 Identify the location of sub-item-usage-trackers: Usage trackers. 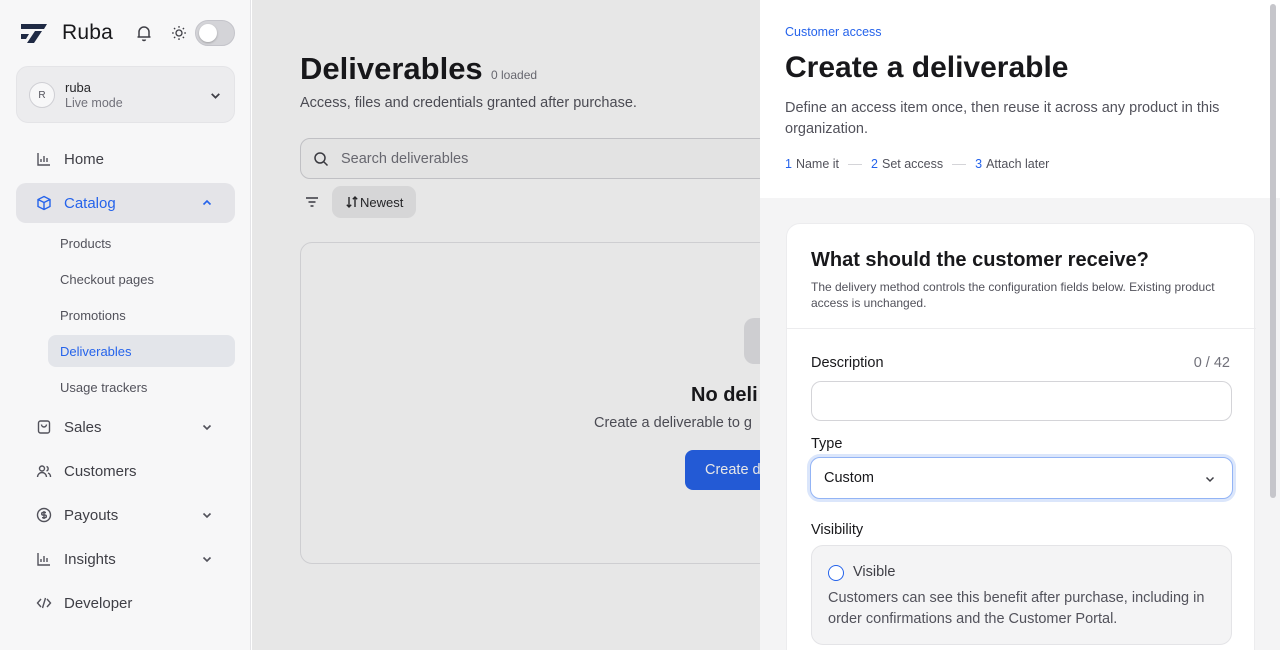
(141, 387).